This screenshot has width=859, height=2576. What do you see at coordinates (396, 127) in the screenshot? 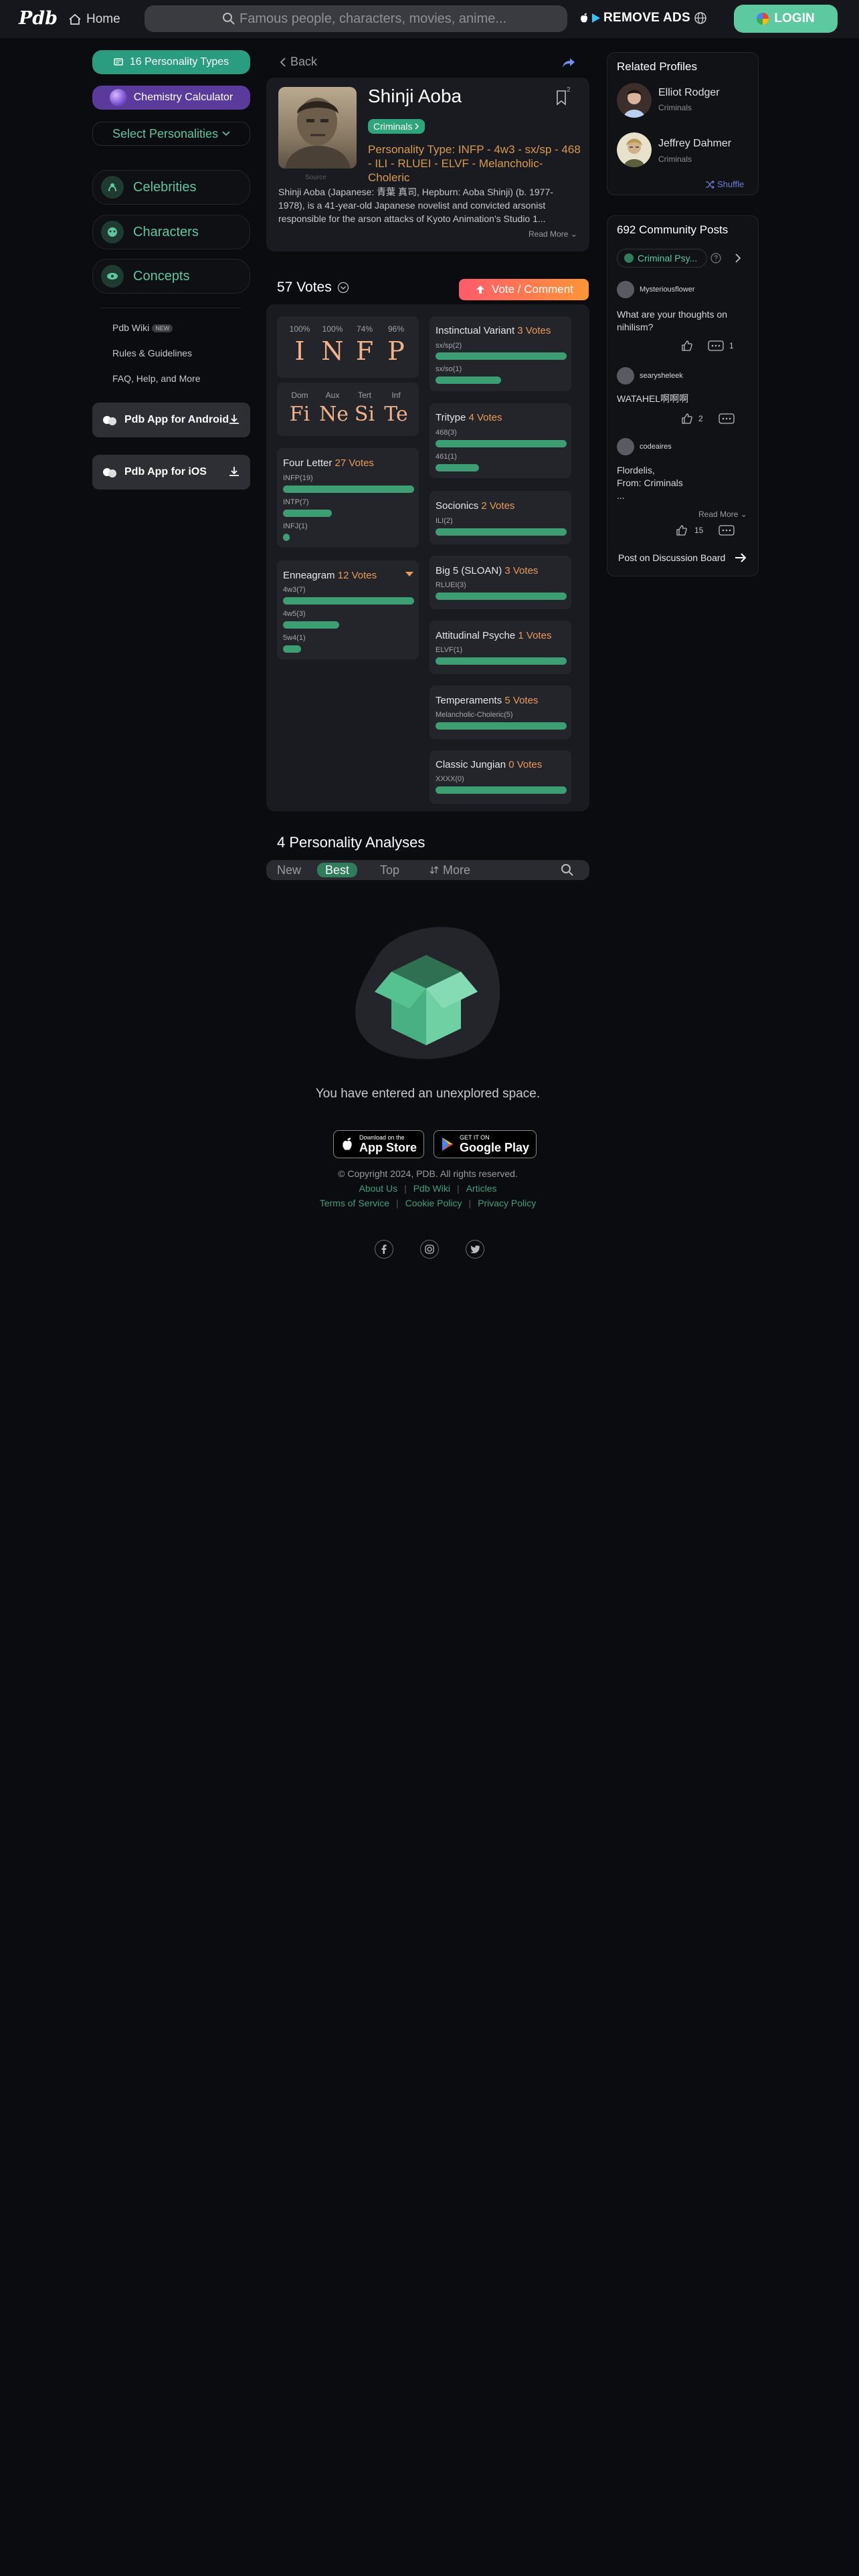
I see `category-tag: Criminals` at bounding box center [396, 127].